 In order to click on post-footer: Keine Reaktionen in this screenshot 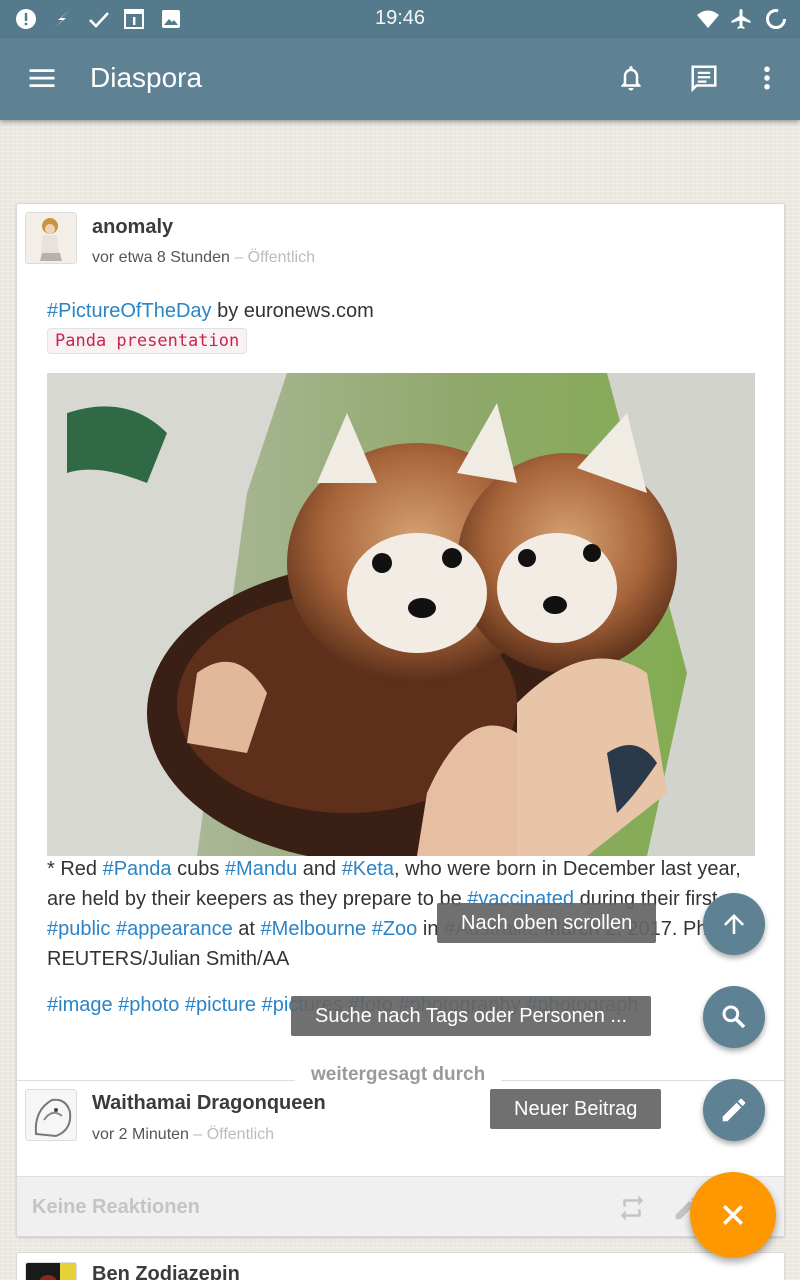, I will do `click(400, 1206)`.